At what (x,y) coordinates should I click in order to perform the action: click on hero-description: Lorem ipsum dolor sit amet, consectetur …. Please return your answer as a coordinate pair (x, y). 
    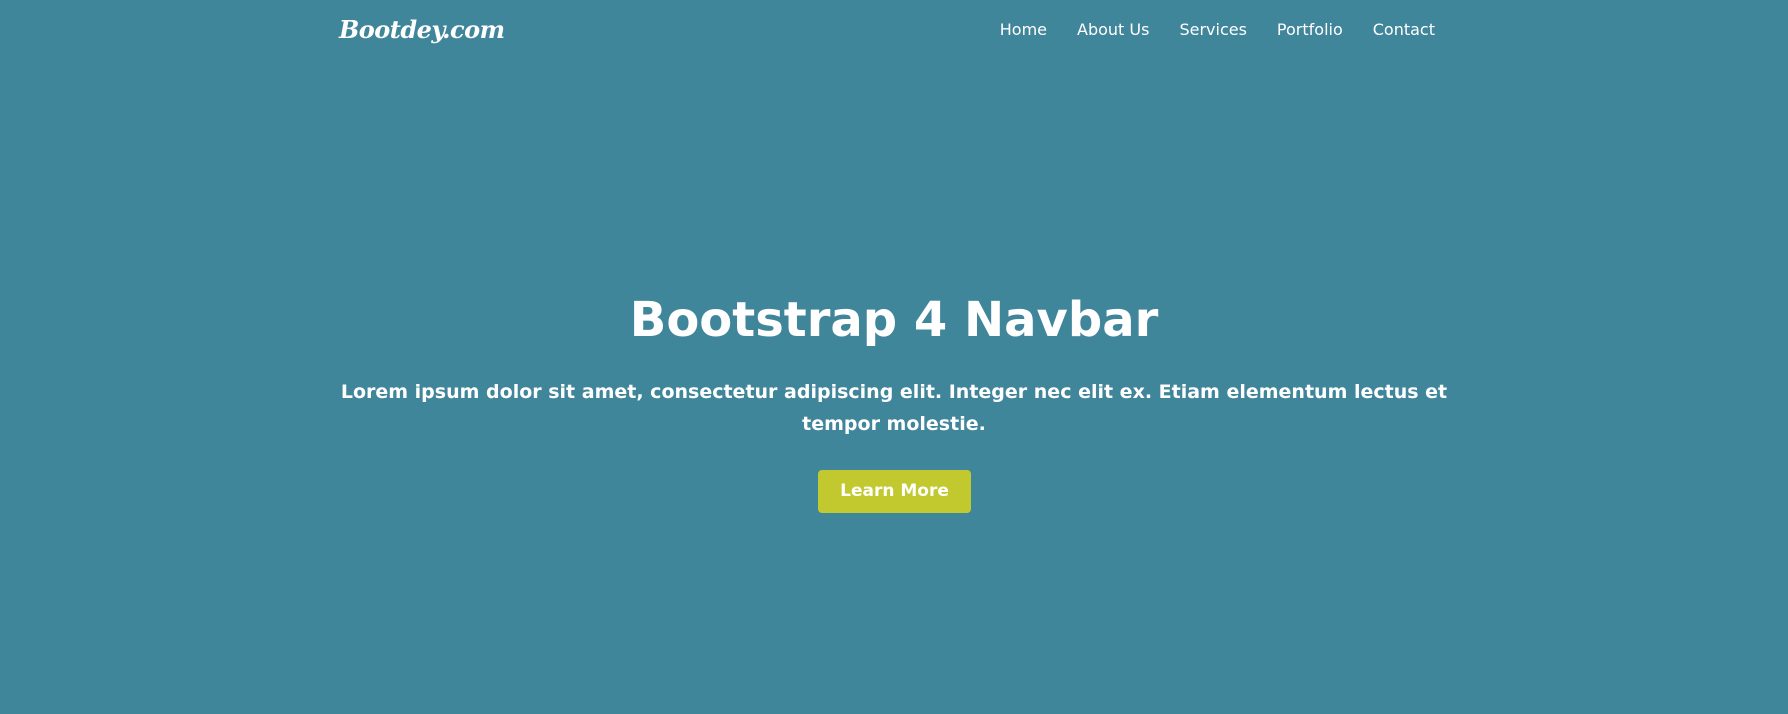
    Looking at the image, I should click on (894, 408).